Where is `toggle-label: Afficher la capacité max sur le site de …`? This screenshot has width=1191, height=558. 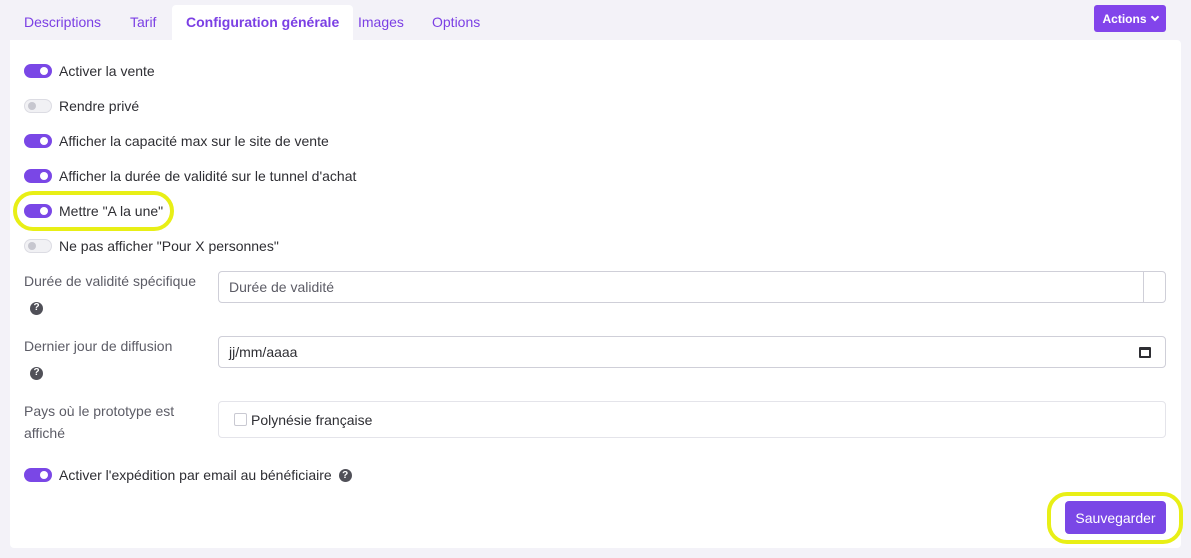 toggle-label: Afficher la capacité max sur le site de … is located at coordinates (194, 141).